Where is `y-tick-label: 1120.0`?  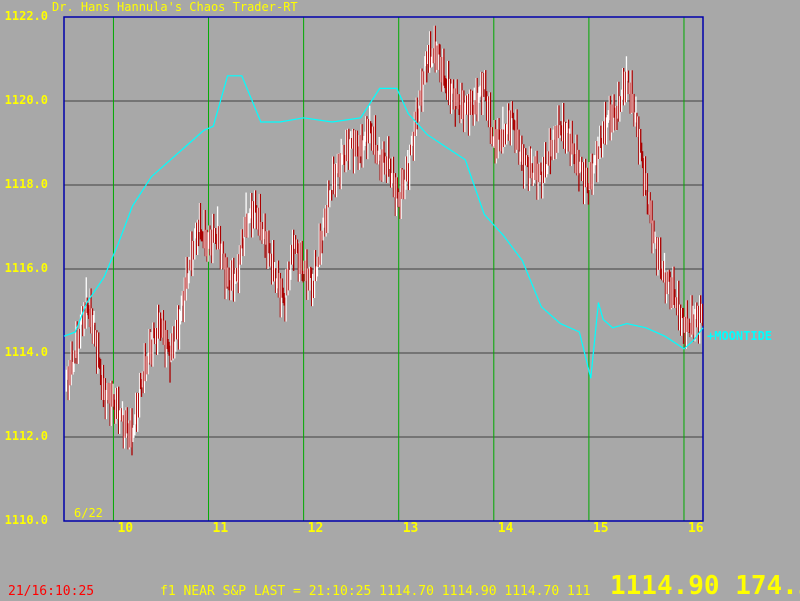
y-tick-label: 1120.0 is located at coordinates (26, 100).